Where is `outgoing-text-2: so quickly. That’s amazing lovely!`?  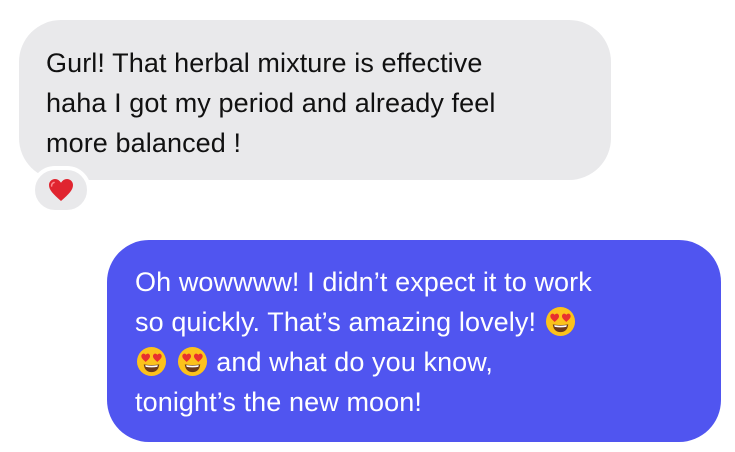
outgoing-text-2: so quickly. That’s amazing lovely! is located at coordinates (336, 322).